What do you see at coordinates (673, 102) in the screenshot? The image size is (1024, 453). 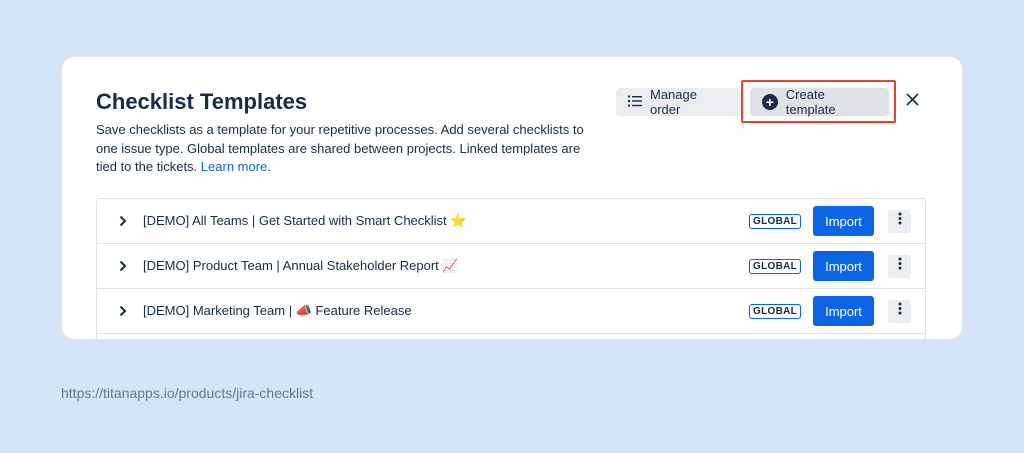 I see `manage-order-label: Manage order` at bounding box center [673, 102].